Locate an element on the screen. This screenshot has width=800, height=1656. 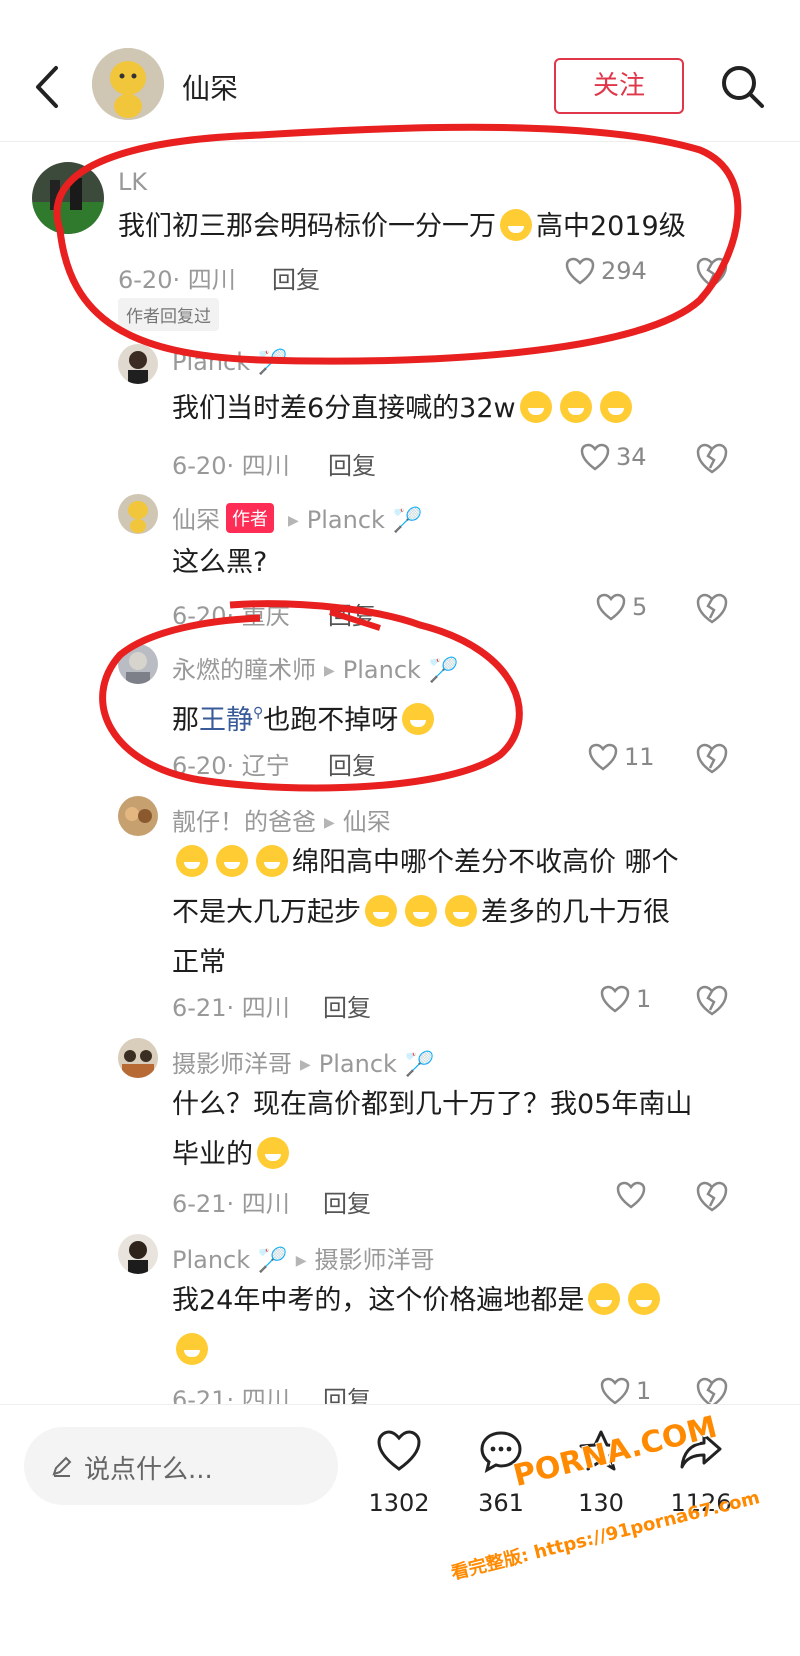
like-button: 34 is located at coordinates (613, 456).